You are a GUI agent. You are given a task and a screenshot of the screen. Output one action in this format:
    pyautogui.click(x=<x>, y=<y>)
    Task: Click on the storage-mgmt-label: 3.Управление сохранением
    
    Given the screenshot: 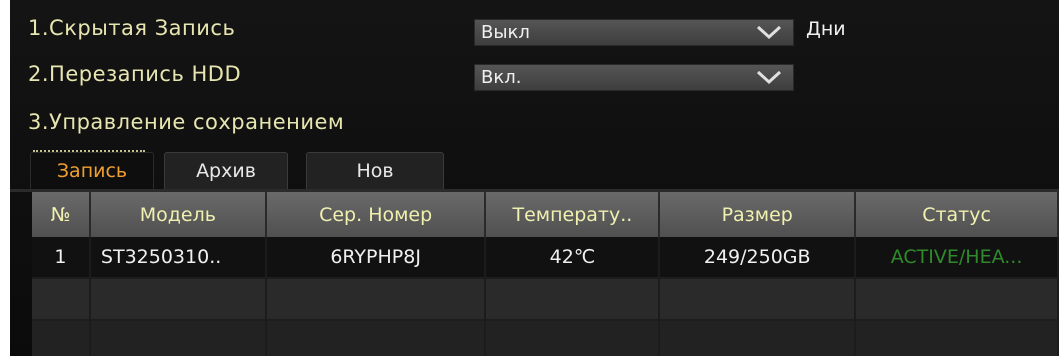 What is the action you would take?
    pyautogui.click(x=186, y=122)
    